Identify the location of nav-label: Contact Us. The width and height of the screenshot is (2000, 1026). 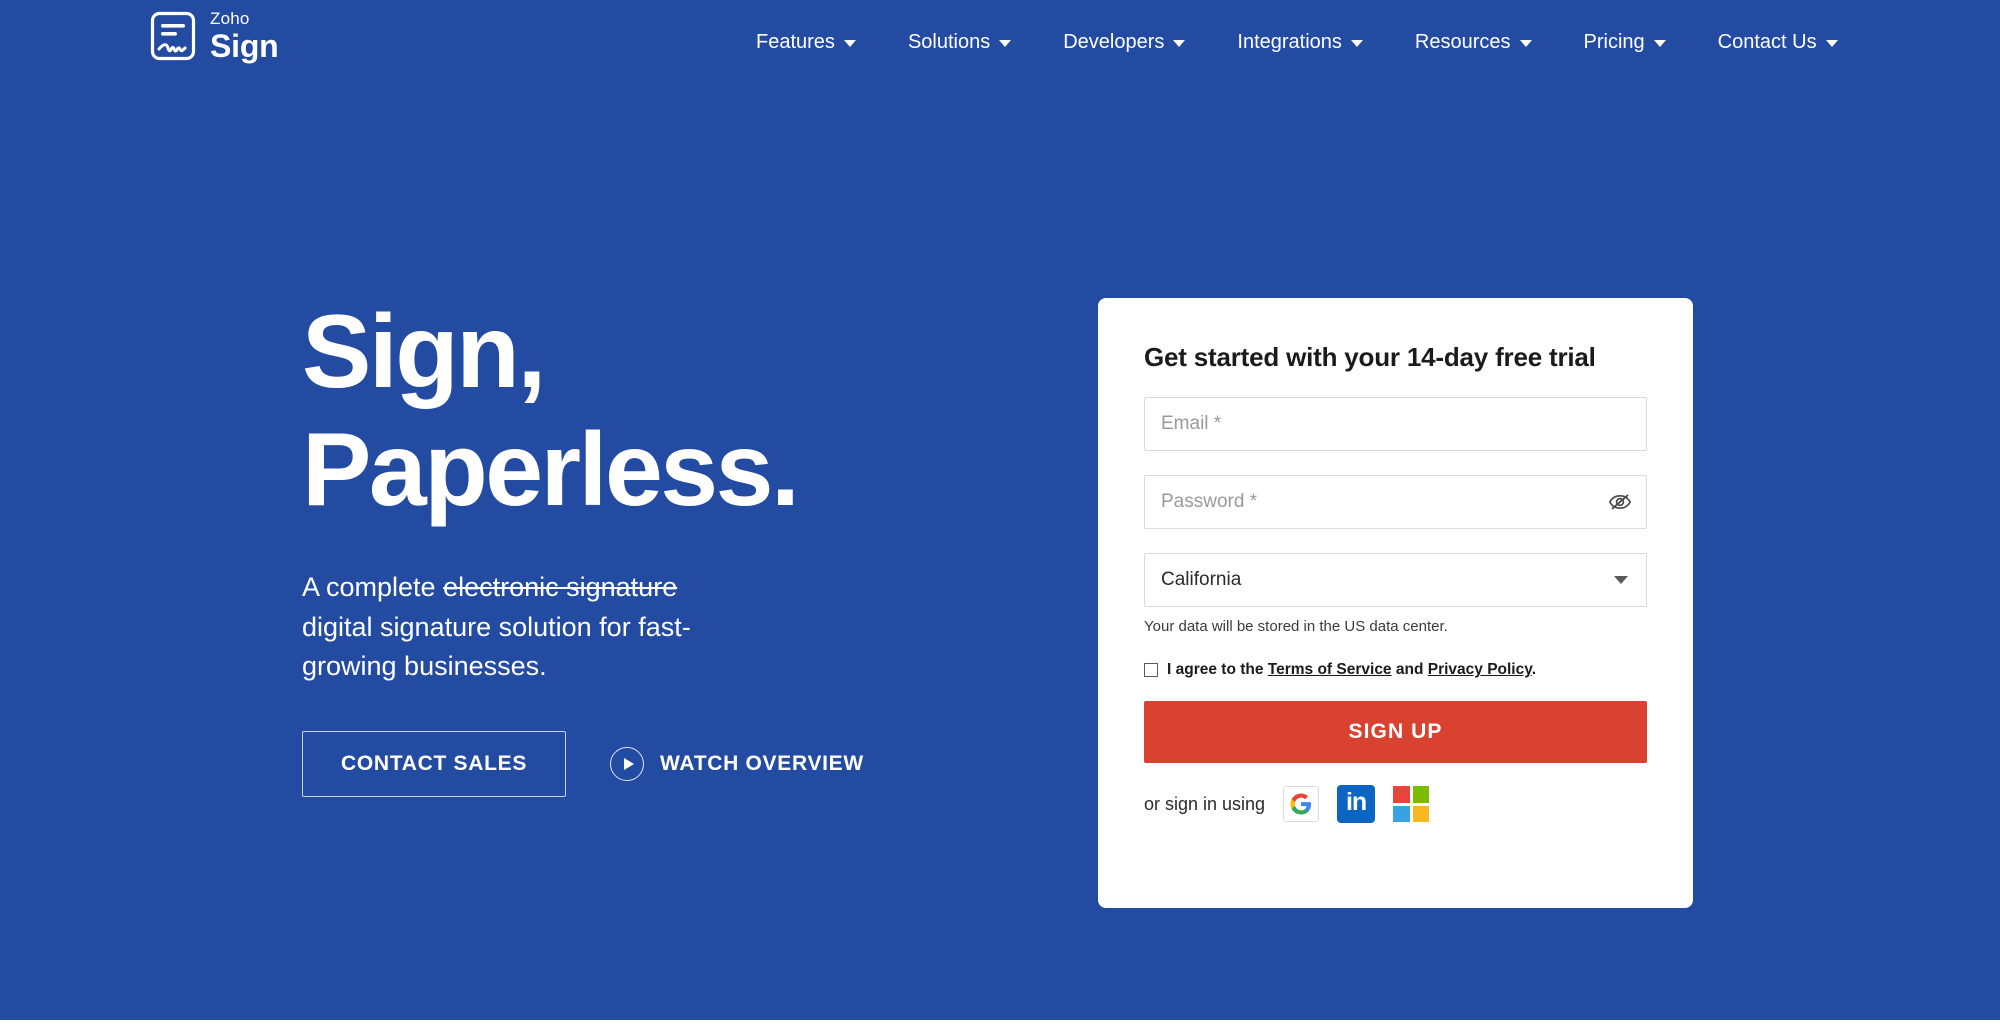
(1767, 41).